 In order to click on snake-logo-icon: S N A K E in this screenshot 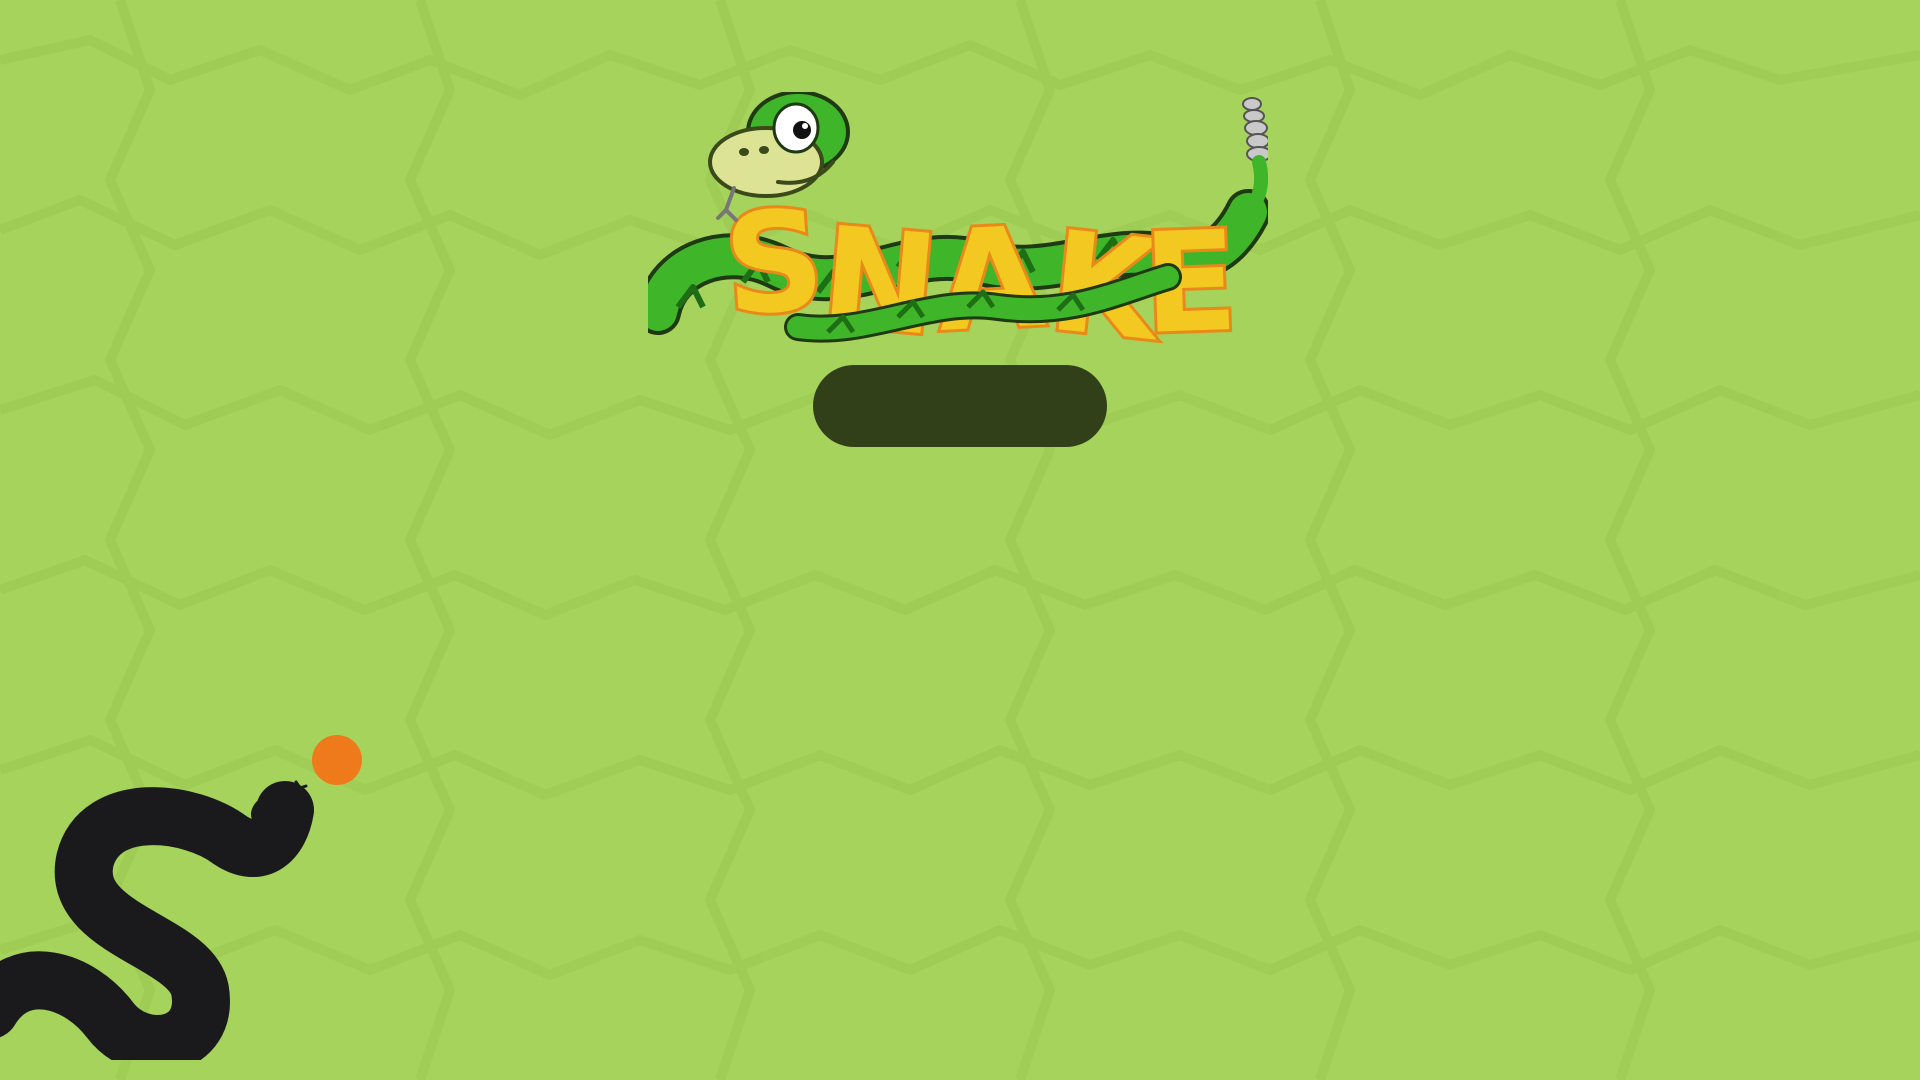, I will do `click(958, 230)`.